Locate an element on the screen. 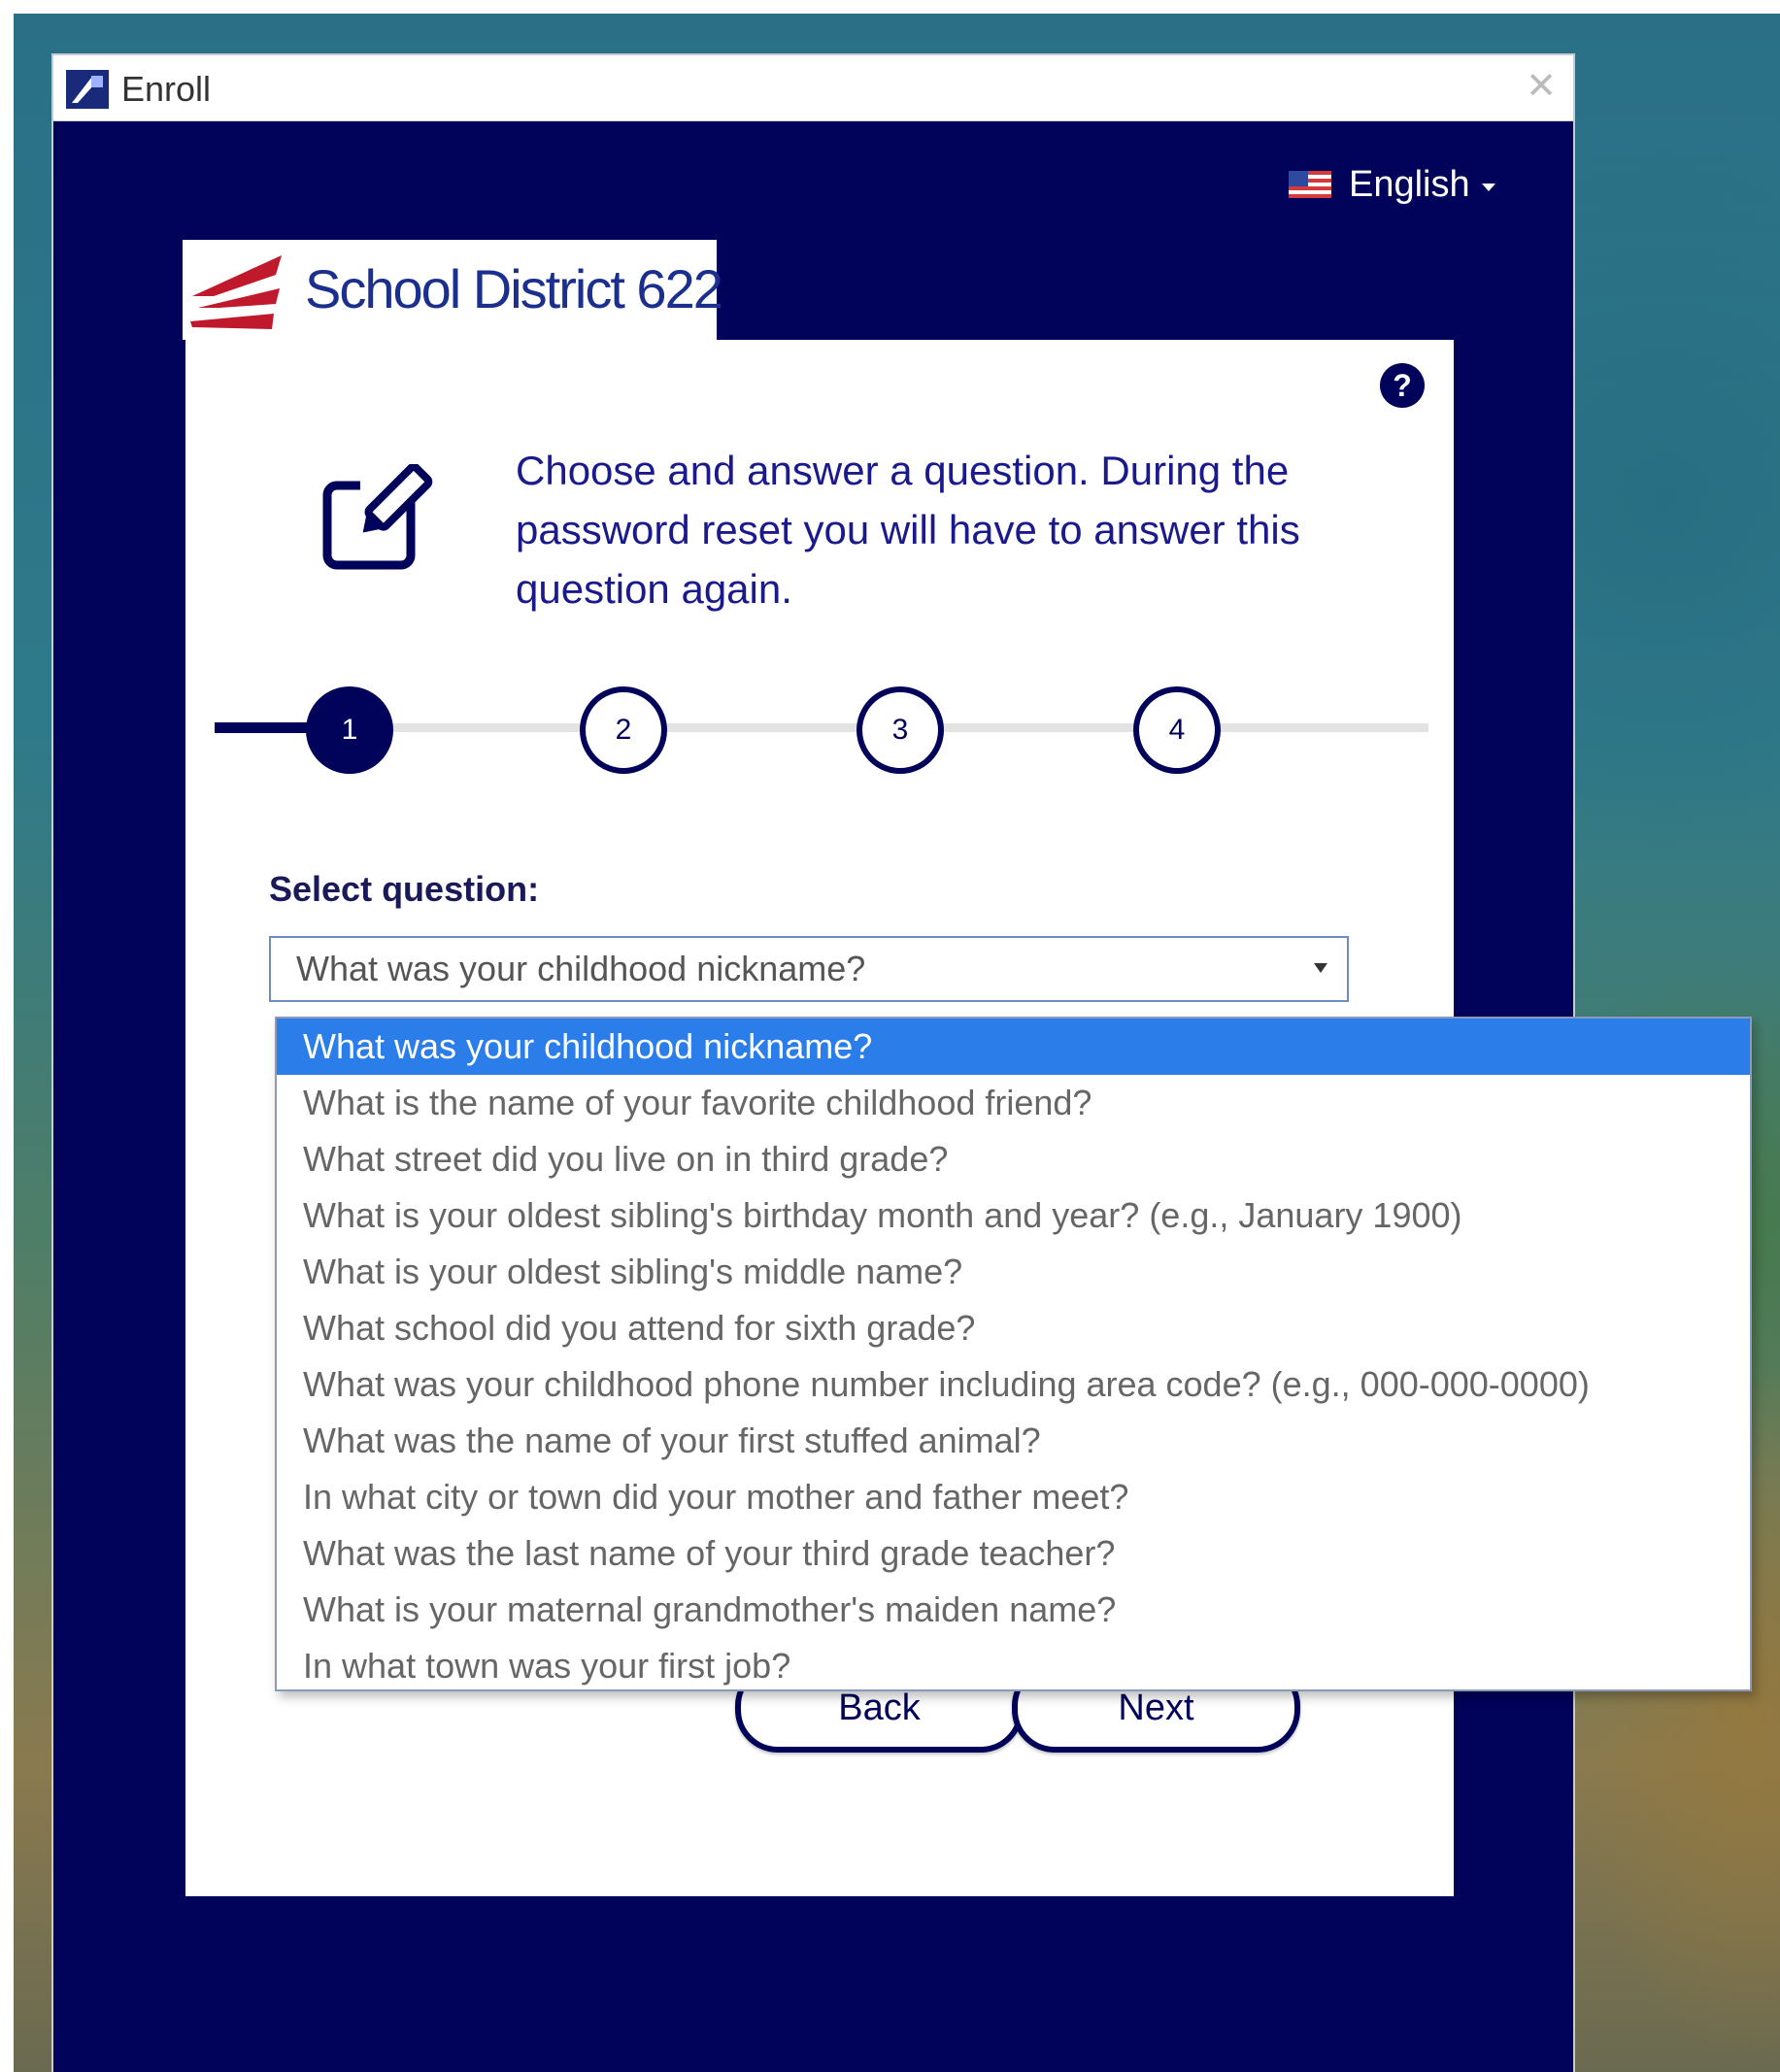 The image size is (1780, 2072). dropdown-arrow-icon is located at coordinates (1321, 968).